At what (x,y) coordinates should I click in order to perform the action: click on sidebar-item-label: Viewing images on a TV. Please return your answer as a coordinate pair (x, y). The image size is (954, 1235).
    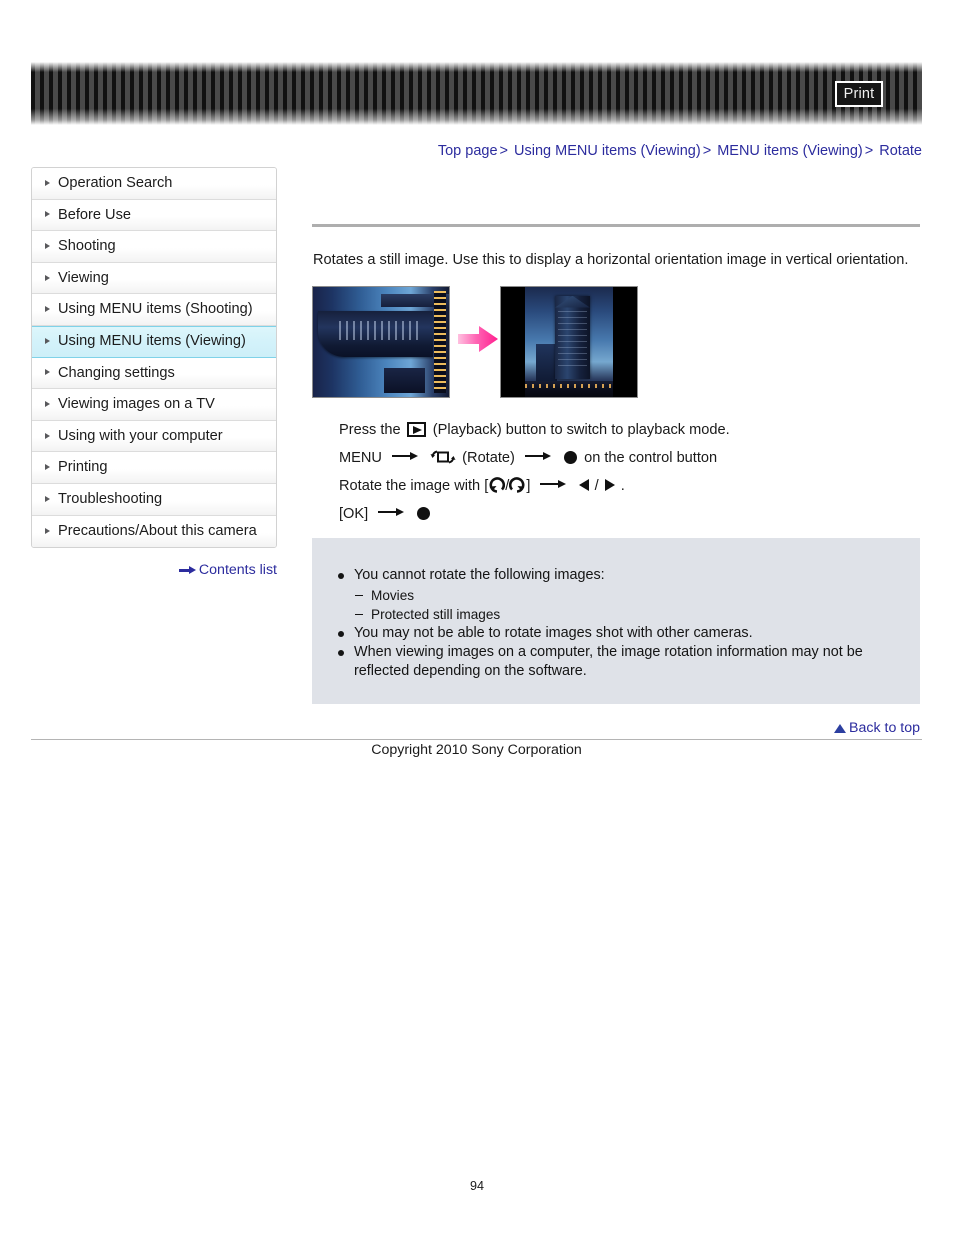
    Looking at the image, I should click on (136, 404).